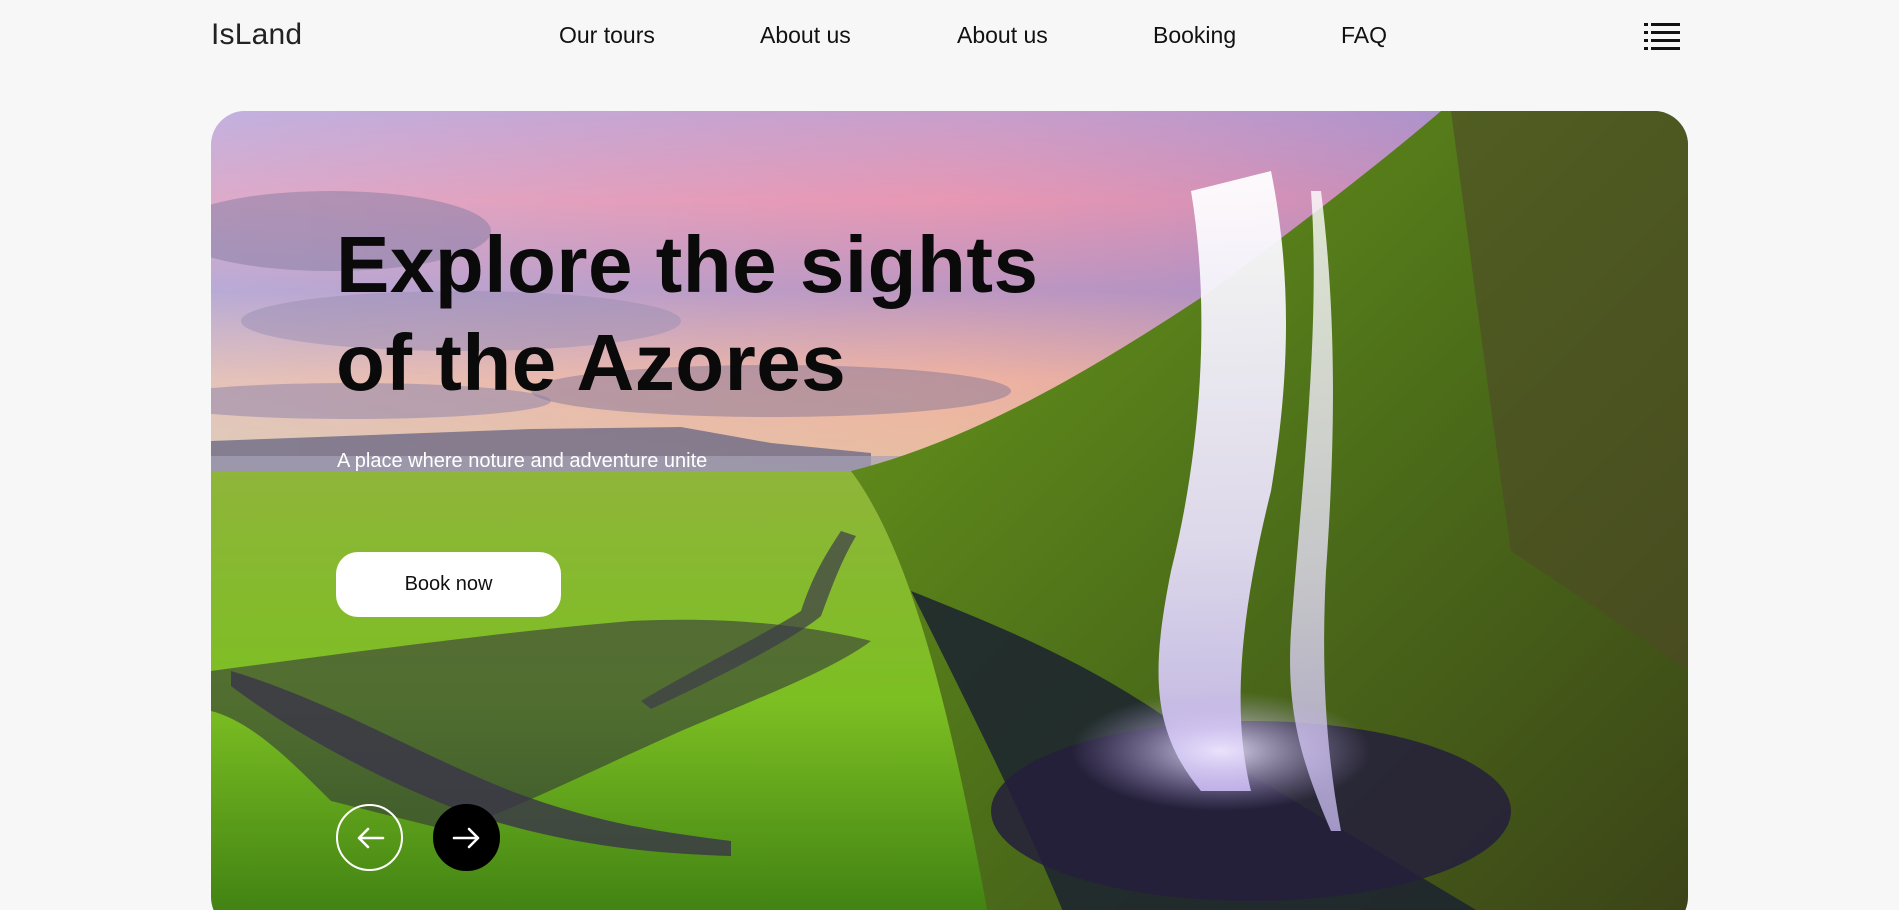  I want to click on nav-about-us-2: About us, so click(1002, 35).